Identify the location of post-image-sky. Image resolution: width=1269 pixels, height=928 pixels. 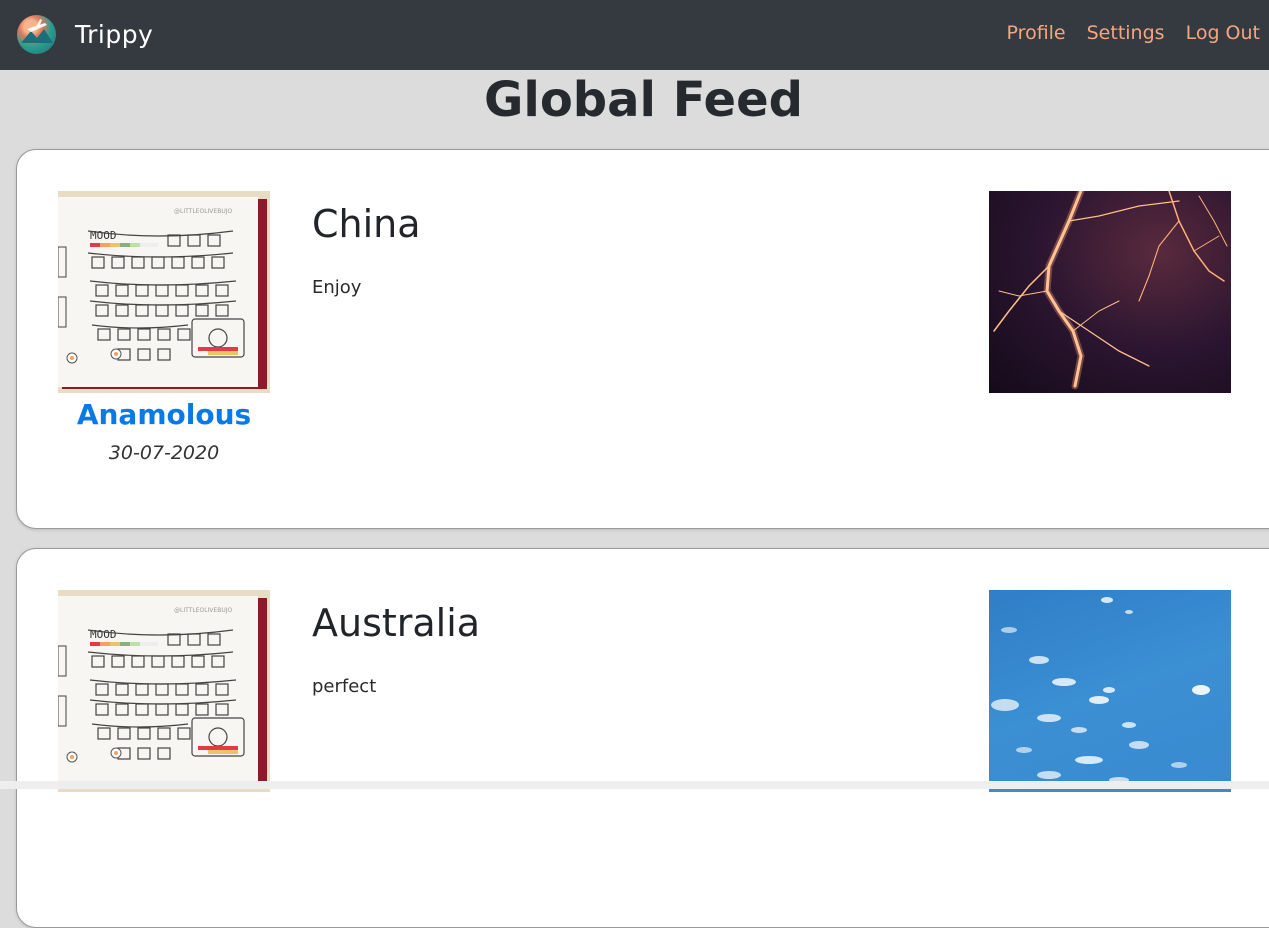
(1110, 691).